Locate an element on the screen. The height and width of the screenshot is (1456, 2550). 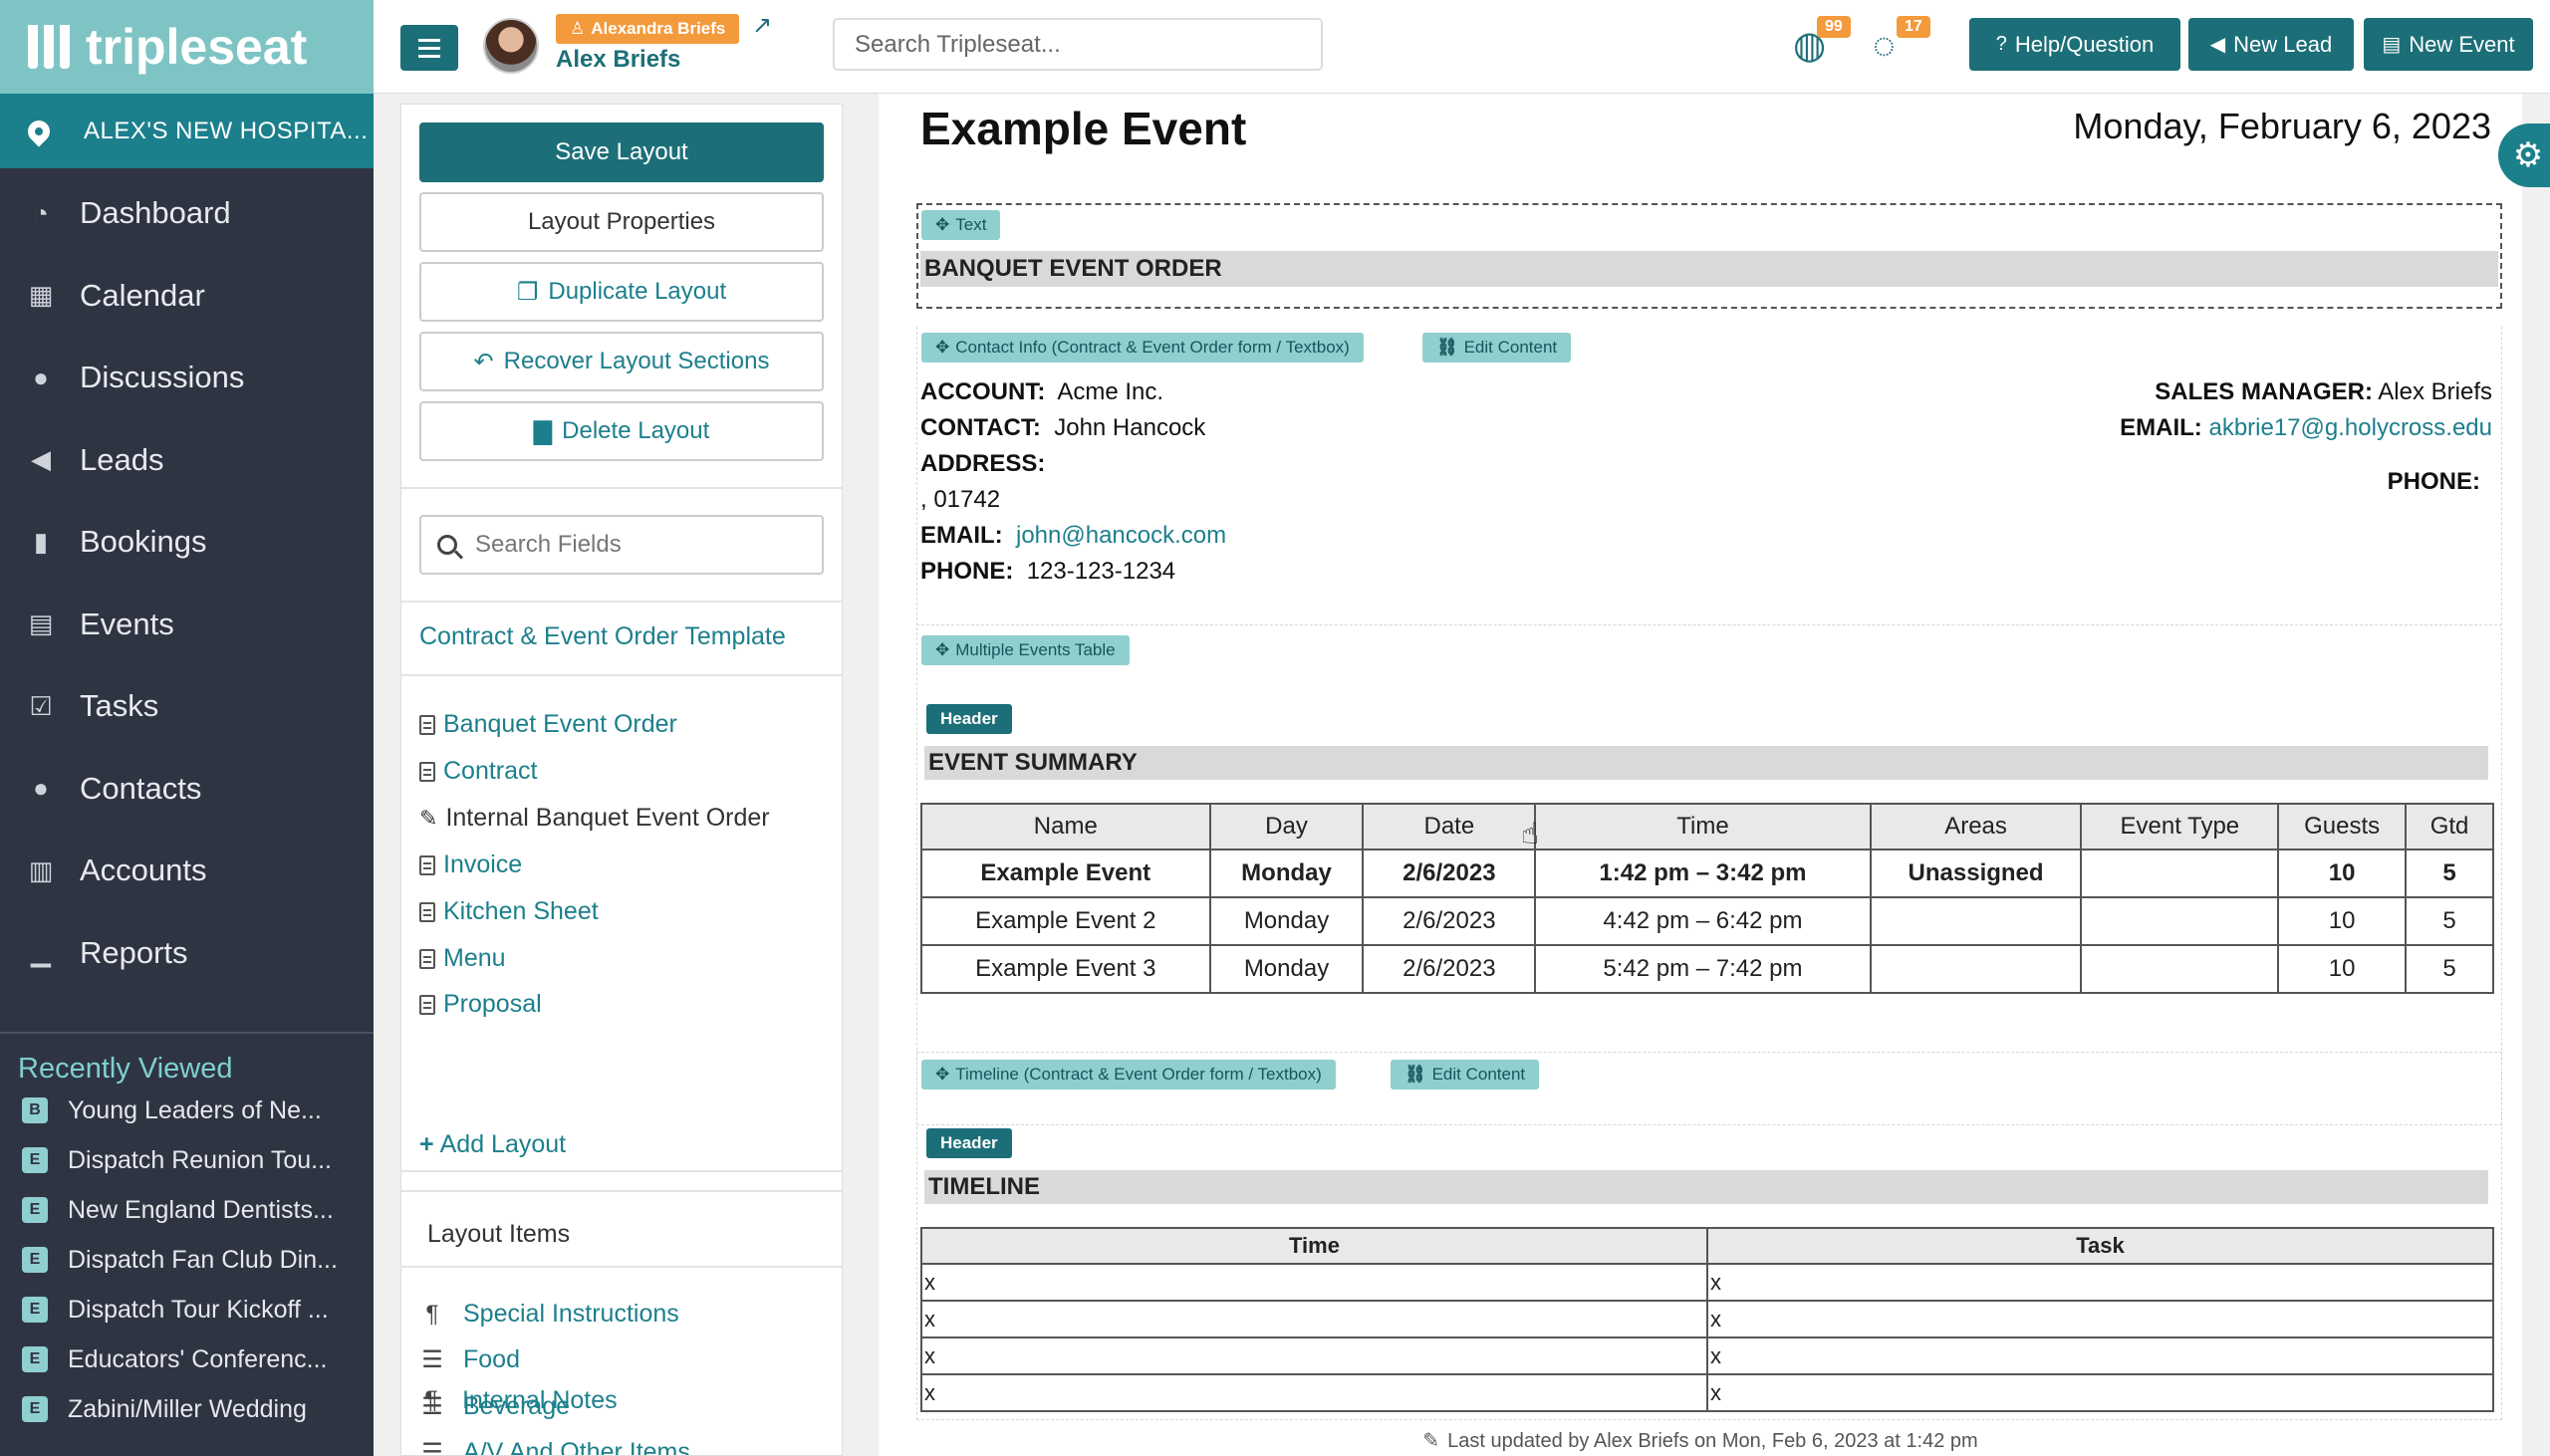
divider is located at coordinates (621, 1171).